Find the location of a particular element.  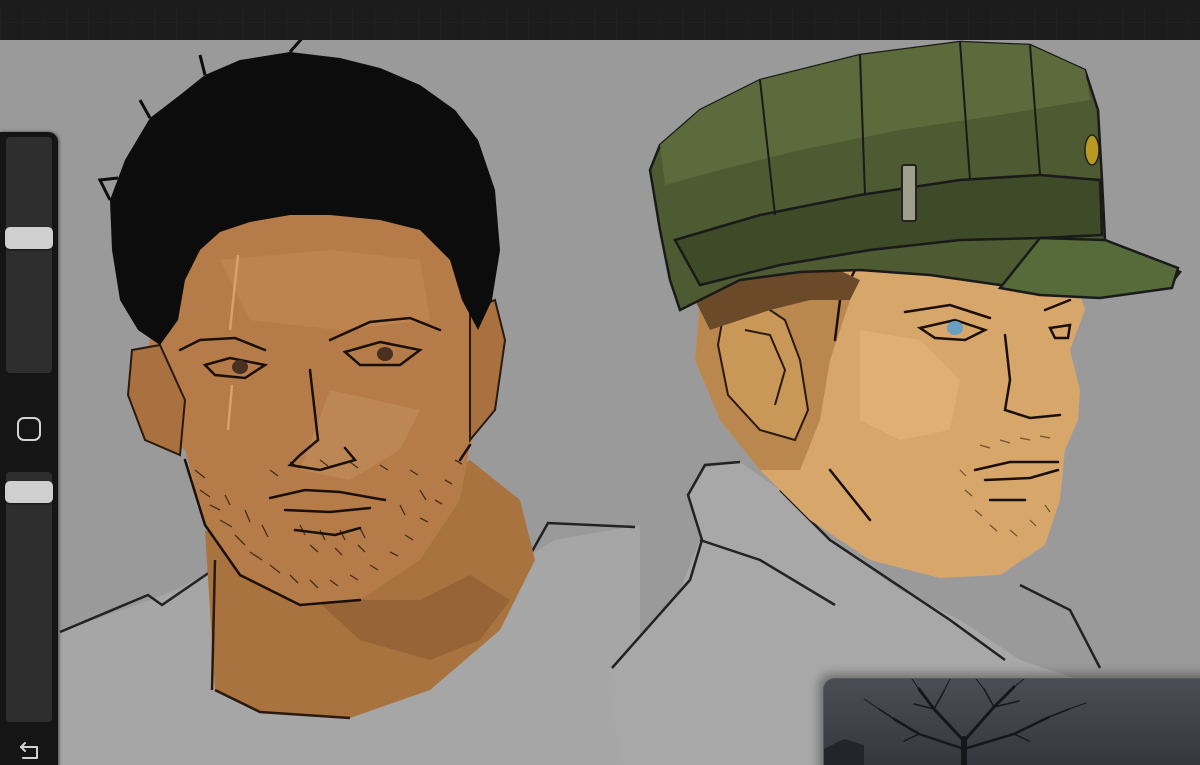

modify-button is located at coordinates (29, 429).